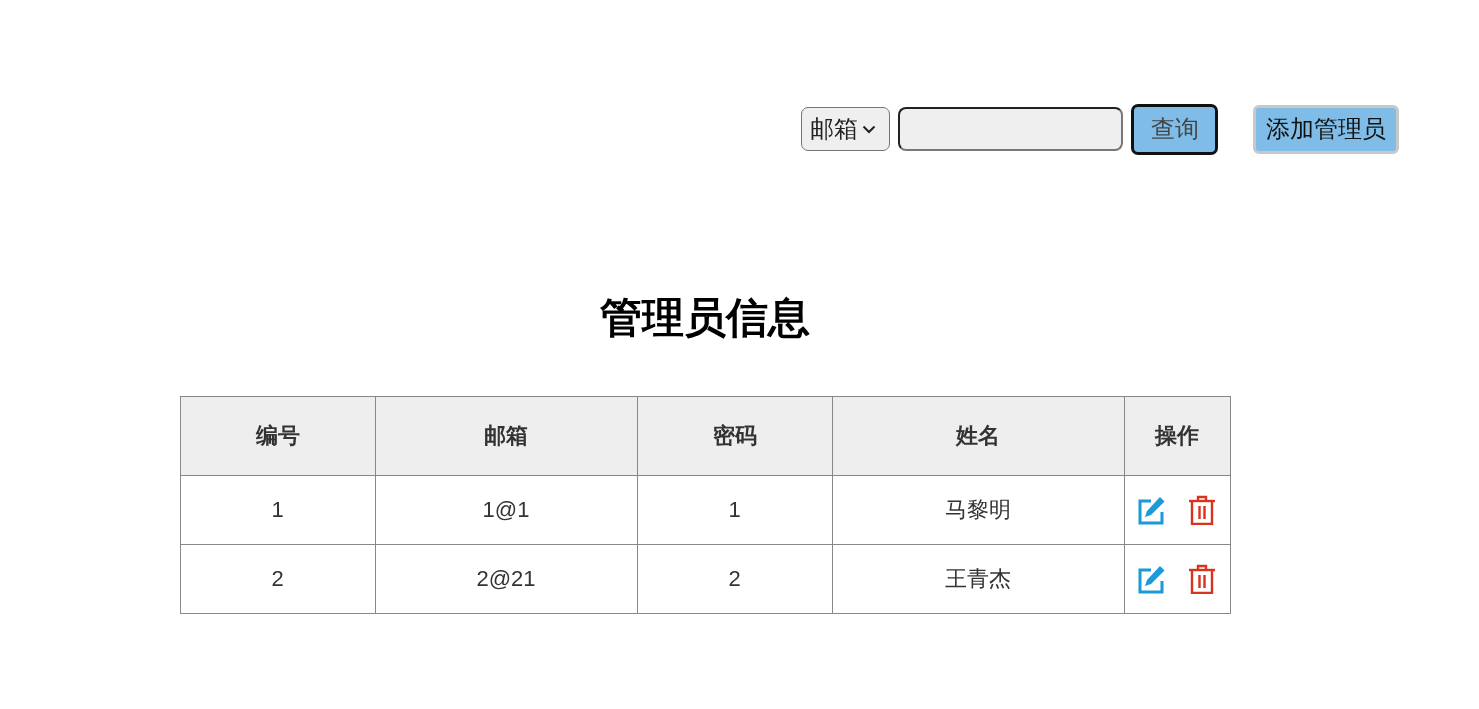  I want to click on field-select: 邮箱, so click(845, 129).